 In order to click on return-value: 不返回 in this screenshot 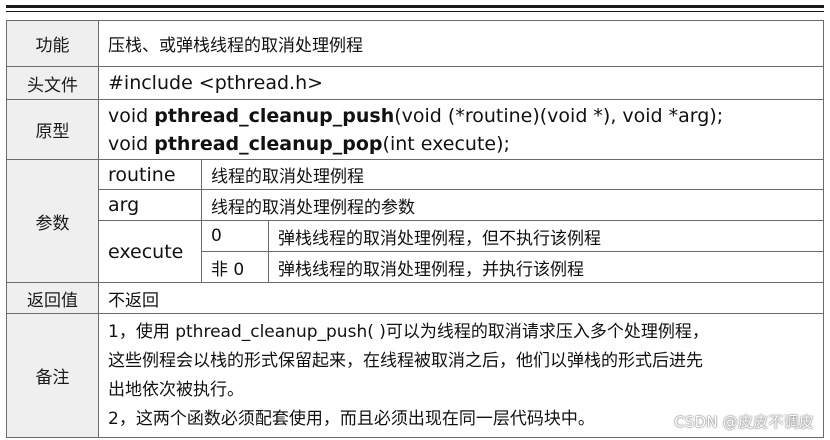, I will do `click(461, 298)`.